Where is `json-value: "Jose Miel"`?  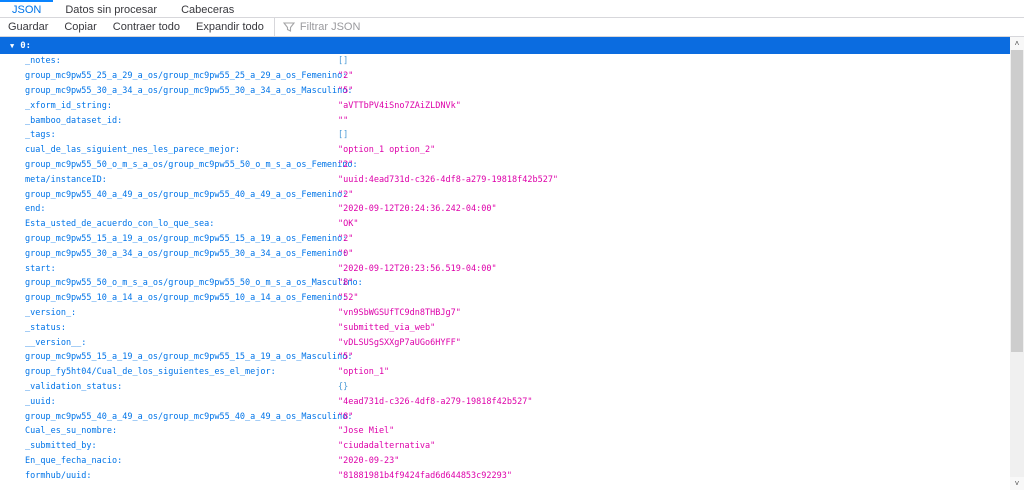
json-value: "Jose Miel" is located at coordinates (366, 431).